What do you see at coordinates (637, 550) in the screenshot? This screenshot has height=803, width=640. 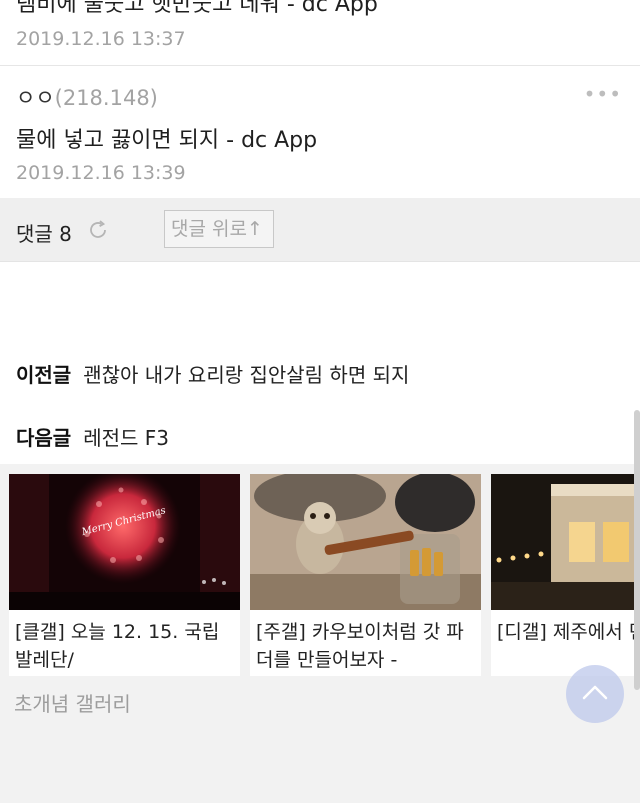 I see `scrollbar` at bounding box center [637, 550].